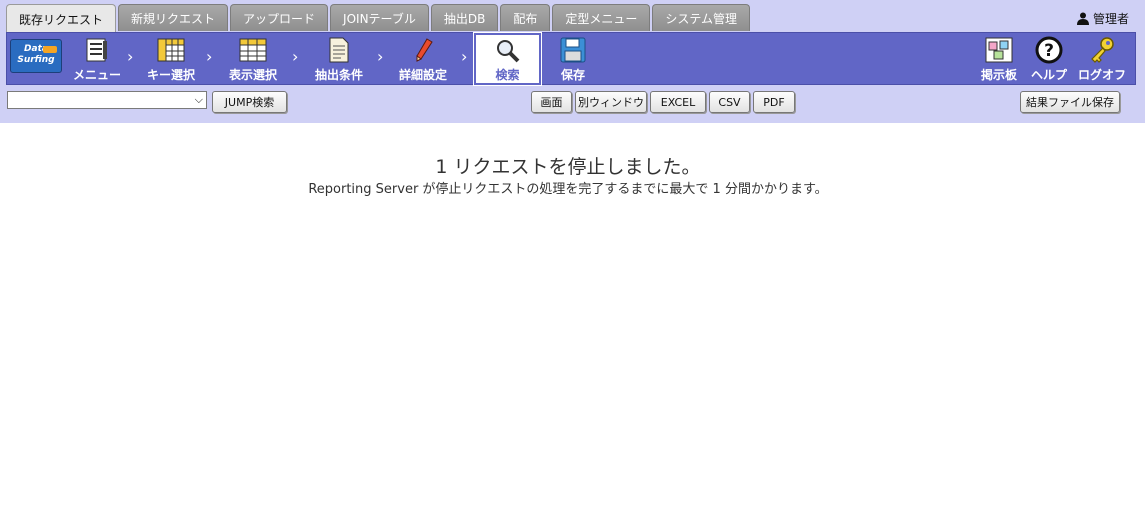 The width and height of the screenshot is (1145, 532). Describe the element at coordinates (252, 75) in the screenshot. I see `step-display-select-label: 表示選択` at that location.